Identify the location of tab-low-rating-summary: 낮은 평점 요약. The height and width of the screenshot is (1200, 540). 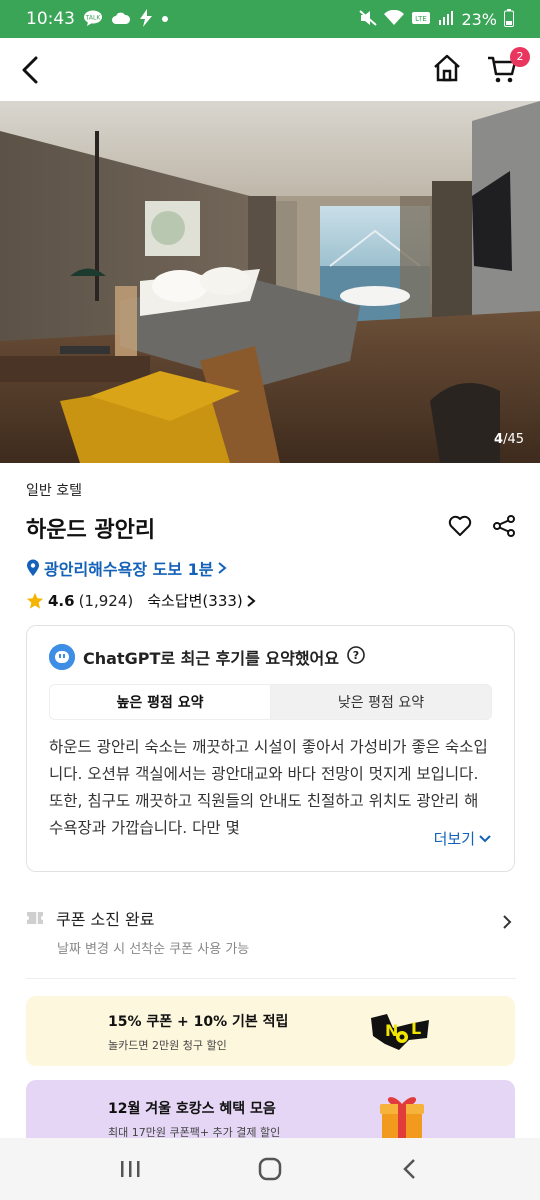
(381, 702).